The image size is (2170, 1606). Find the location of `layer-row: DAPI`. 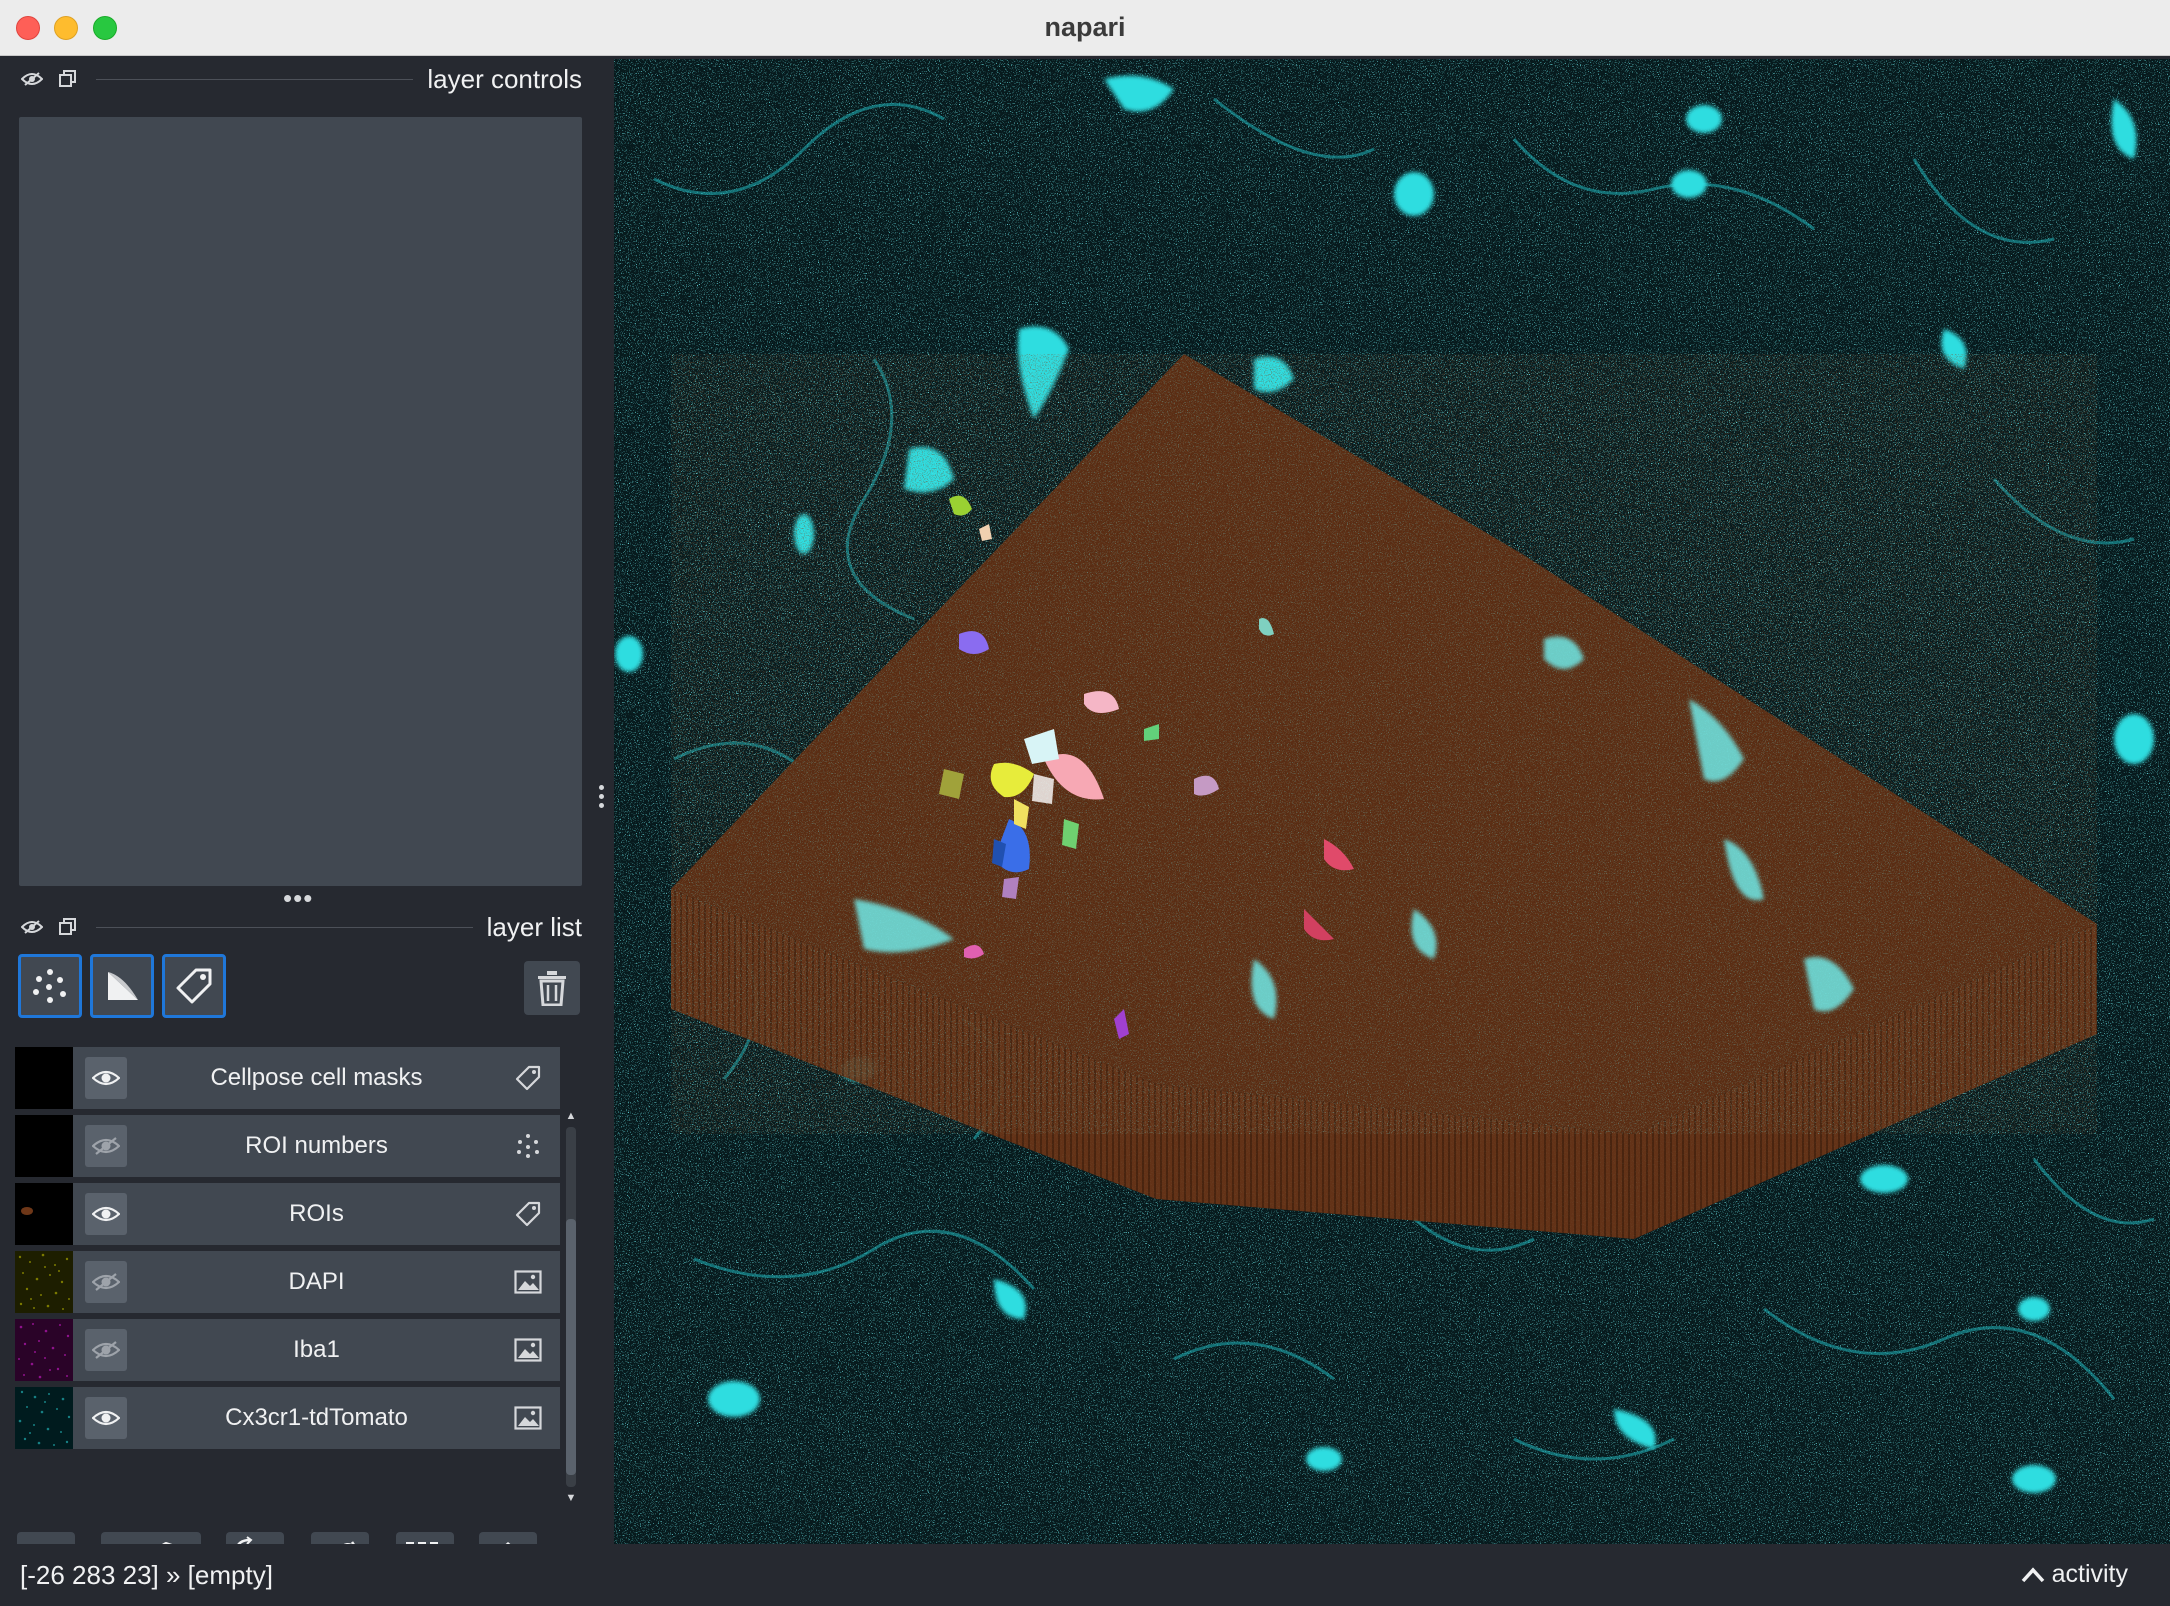

layer-row: DAPI is located at coordinates (287, 1282).